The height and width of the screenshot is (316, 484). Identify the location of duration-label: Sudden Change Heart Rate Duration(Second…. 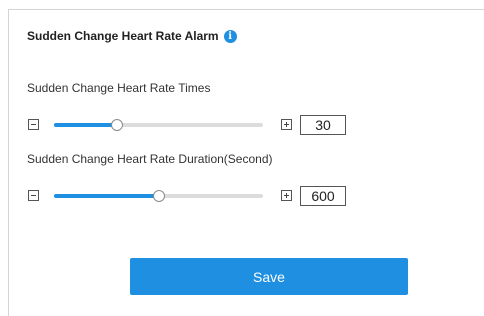
(150, 159).